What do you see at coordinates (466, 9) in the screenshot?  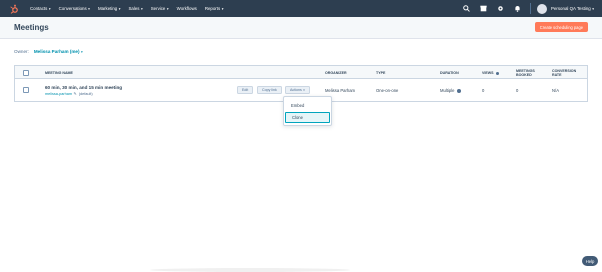 I see `search-icon` at bounding box center [466, 9].